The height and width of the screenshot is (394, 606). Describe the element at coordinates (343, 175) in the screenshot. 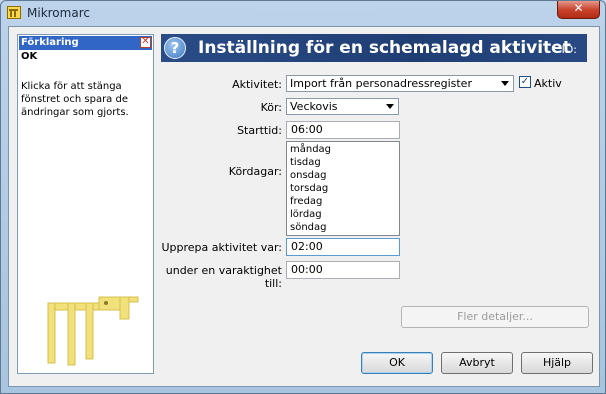

I see `list-item: onsdag` at that location.